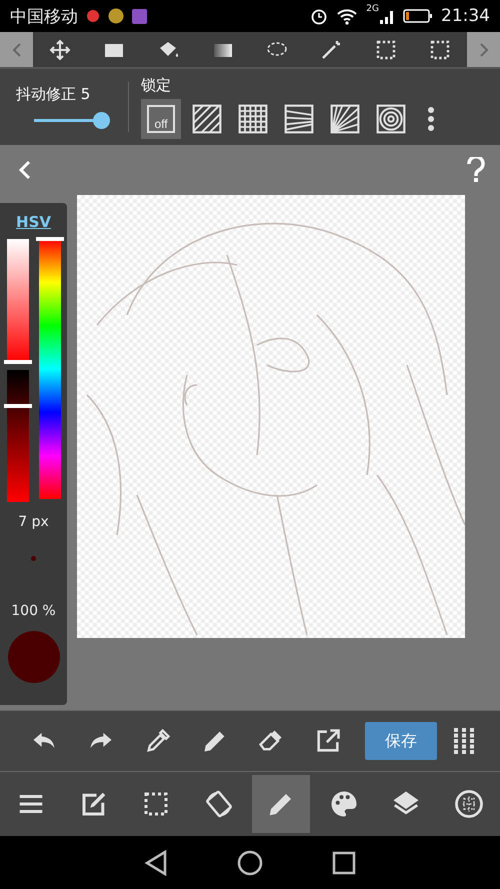 The height and width of the screenshot is (889, 500). Describe the element at coordinates (319, 16) in the screenshot. I see `alarm-icon` at that location.